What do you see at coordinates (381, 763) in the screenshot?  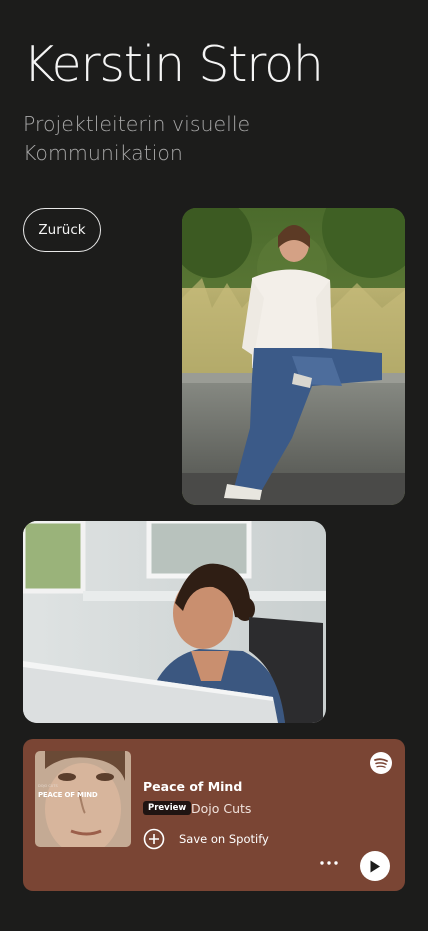 I see `spotify-logo-icon` at bounding box center [381, 763].